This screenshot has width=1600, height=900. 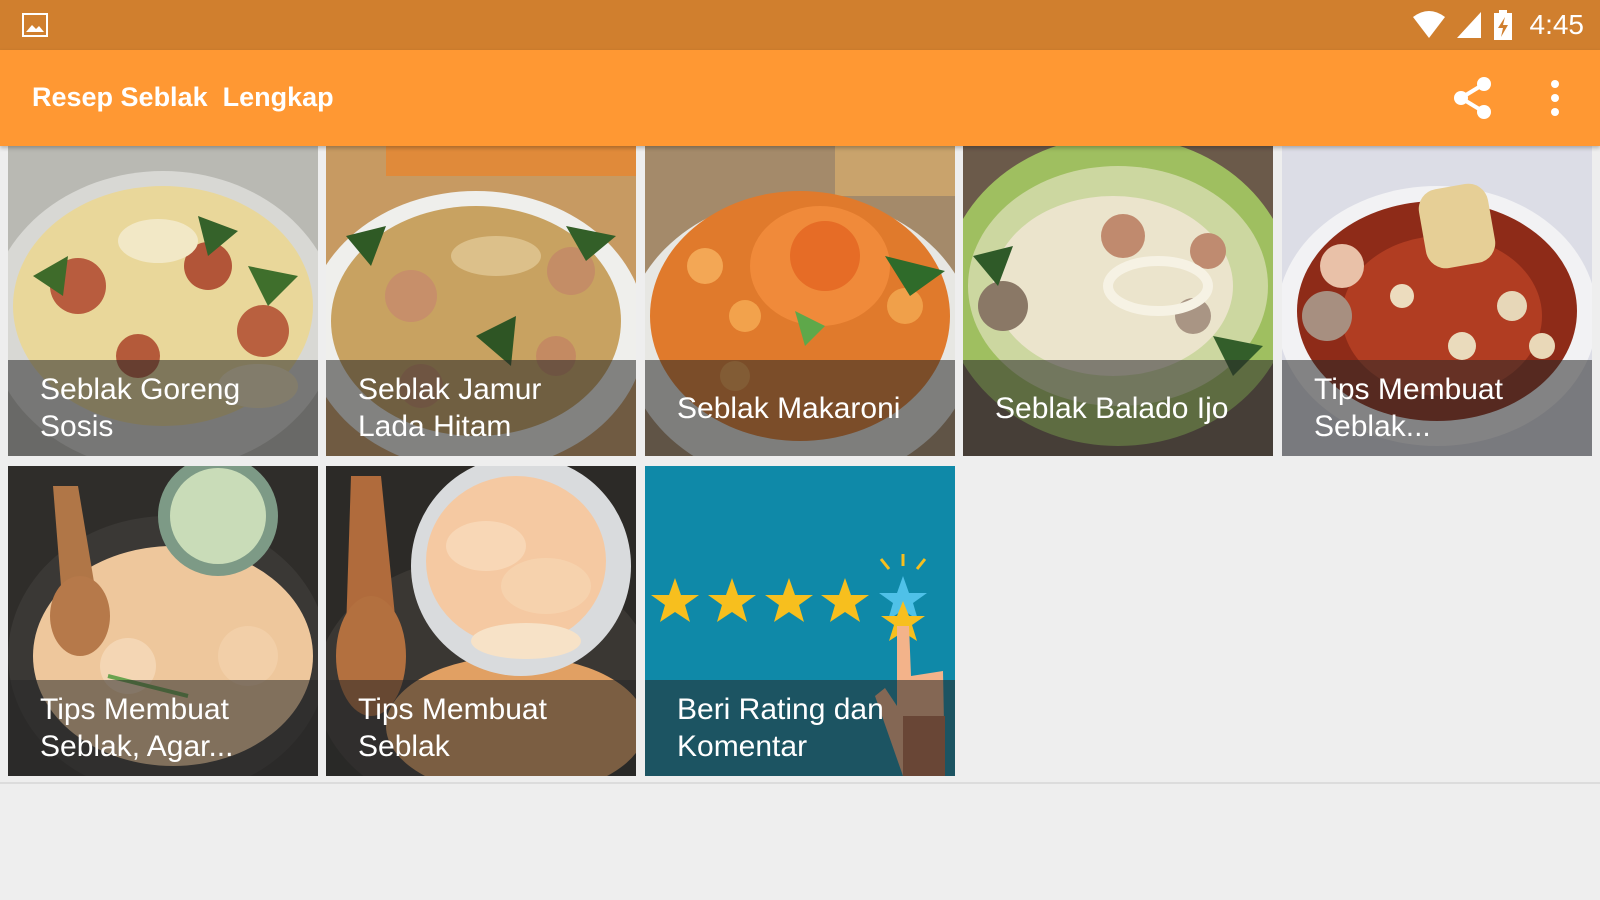 I want to click on rate-and-comment-tile: Beri Rating dan Komentar, so click(x=800, y=621).